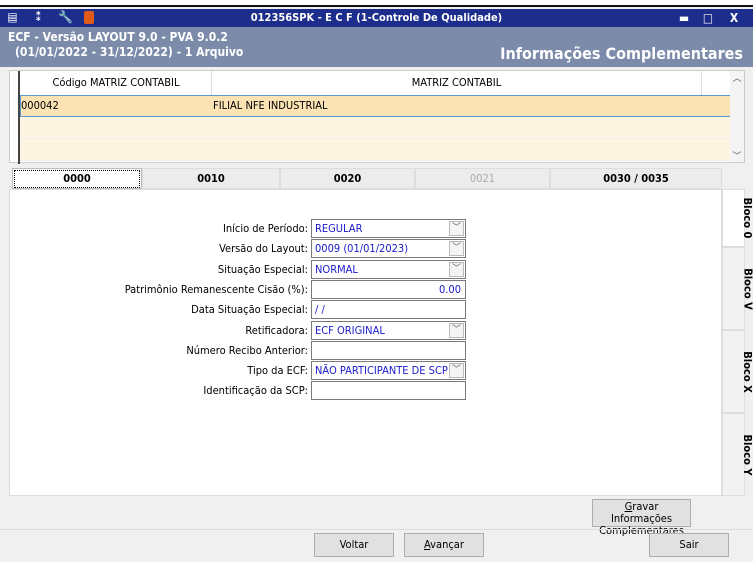  What do you see at coordinates (354, 545) in the screenshot?
I see `voltar-button: Voltar` at bounding box center [354, 545].